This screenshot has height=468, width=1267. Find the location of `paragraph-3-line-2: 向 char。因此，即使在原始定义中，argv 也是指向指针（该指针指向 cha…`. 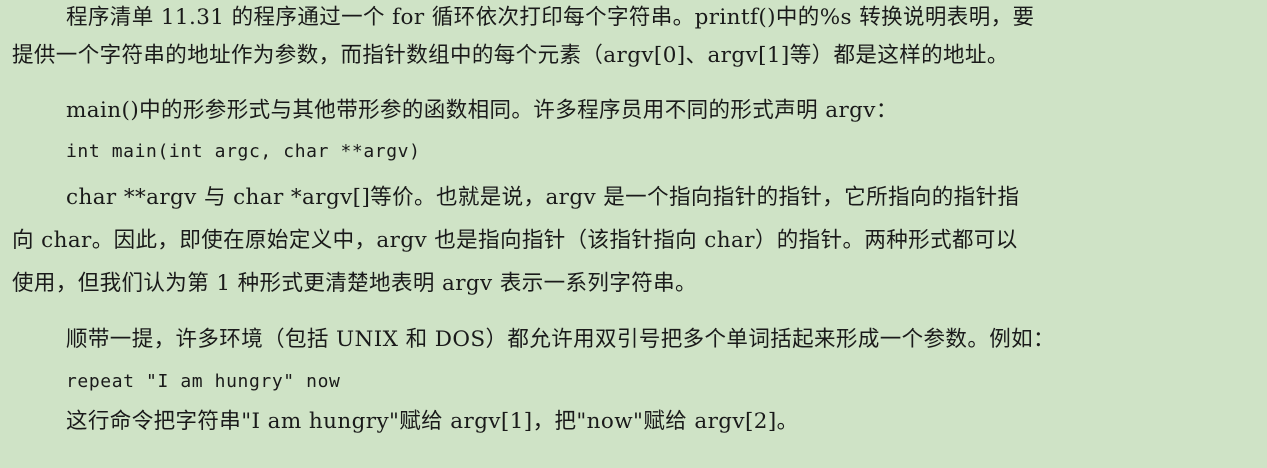

paragraph-3-line-2: 向 char。因此，即使在原始定义中，argv 也是指向指针（该指针指向 cha… is located at coordinates (515, 240).